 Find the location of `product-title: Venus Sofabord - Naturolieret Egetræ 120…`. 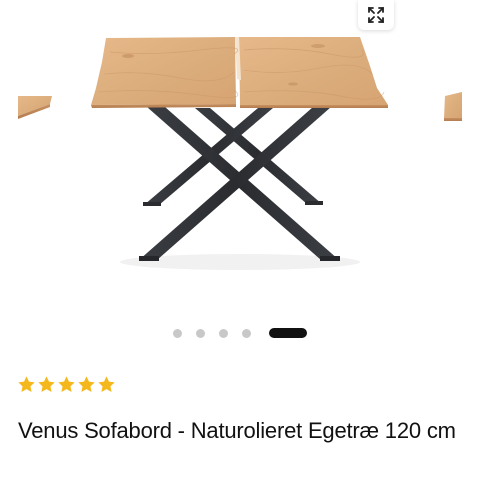

product-title: Venus Sofabord - Naturolieret Egetræ 120… is located at coordinates (237, 430).